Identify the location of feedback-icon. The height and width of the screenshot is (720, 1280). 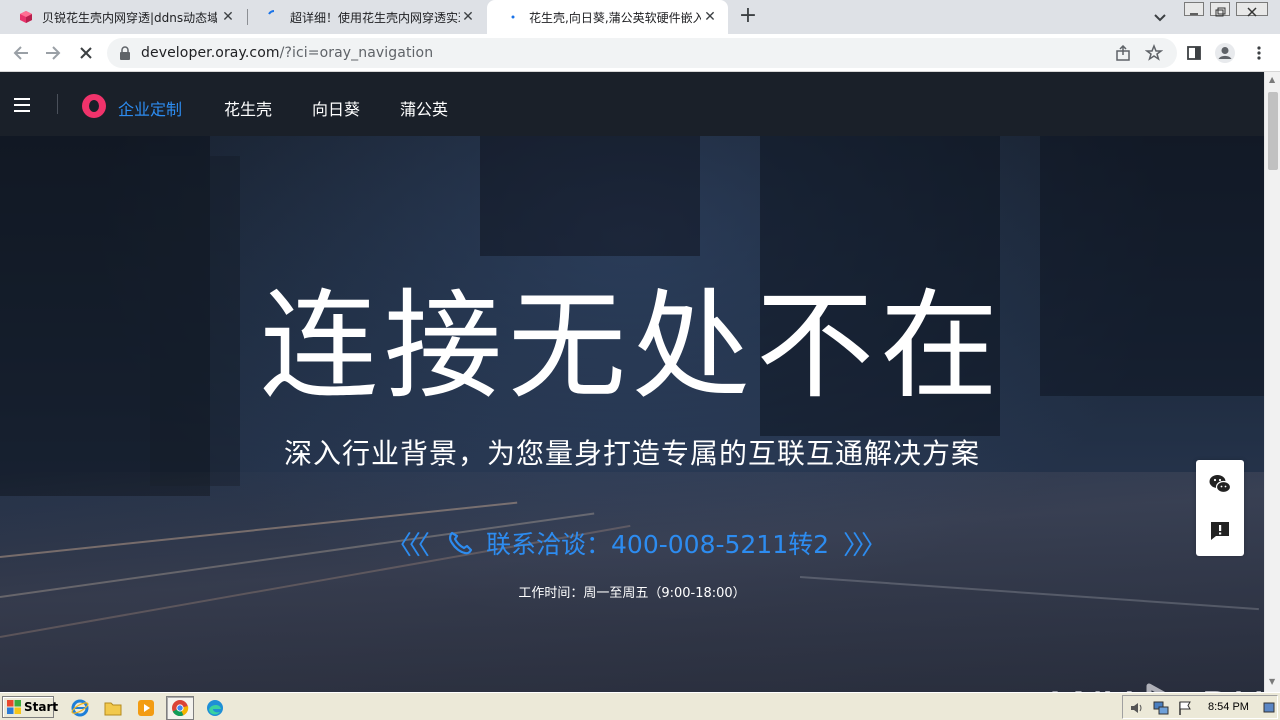
(1220, 531).